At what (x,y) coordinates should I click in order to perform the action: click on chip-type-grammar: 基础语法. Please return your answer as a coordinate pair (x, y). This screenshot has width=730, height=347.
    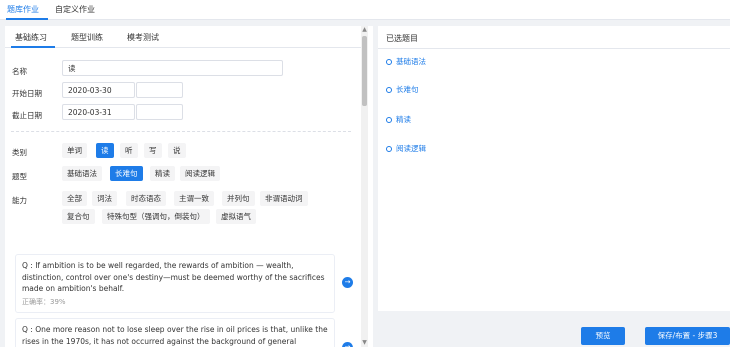
    Looking at the image, I should click on (82, 173).